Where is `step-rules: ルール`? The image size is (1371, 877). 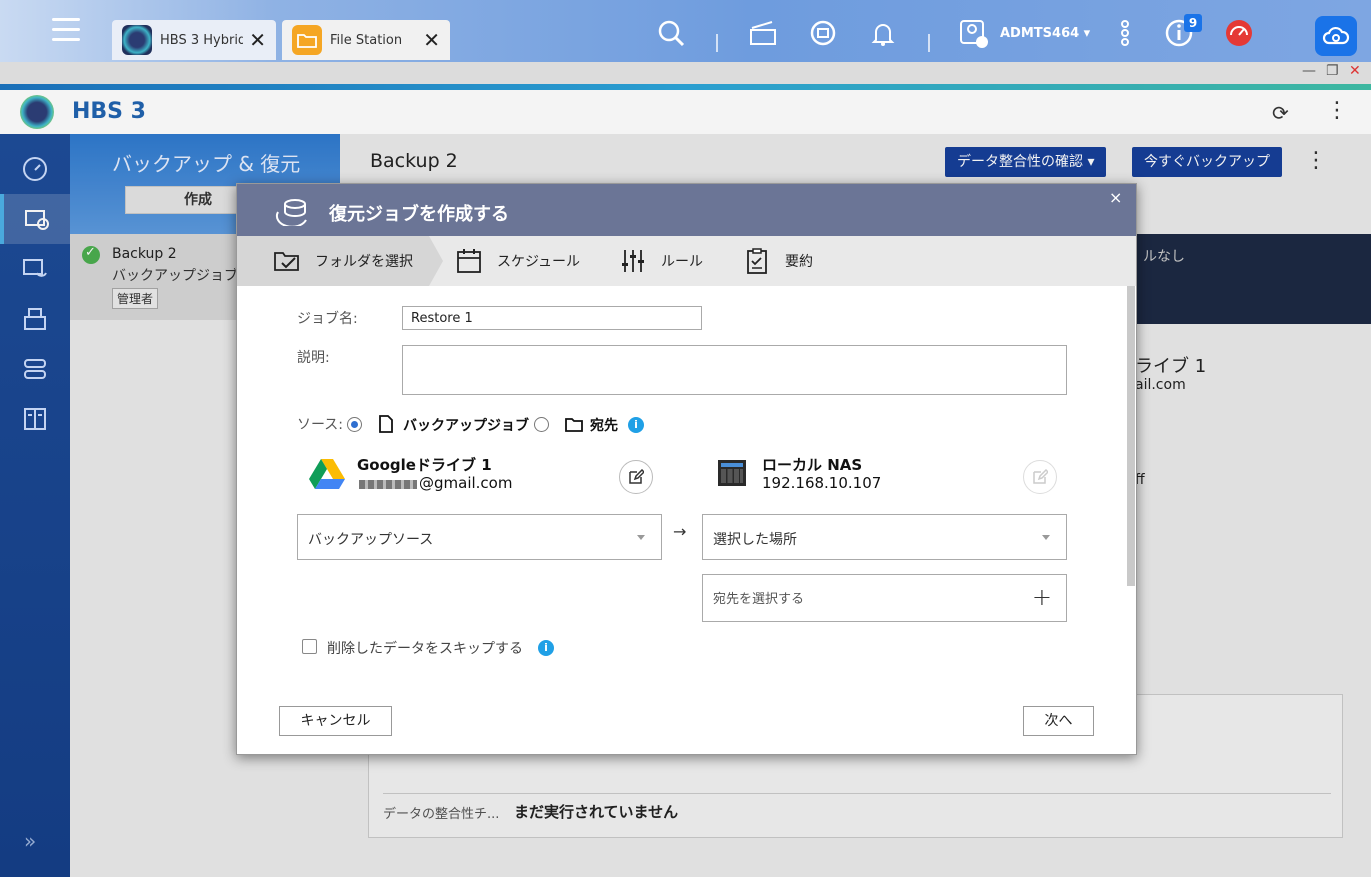 step-rules: ルール is located at coordinates (661, 261).